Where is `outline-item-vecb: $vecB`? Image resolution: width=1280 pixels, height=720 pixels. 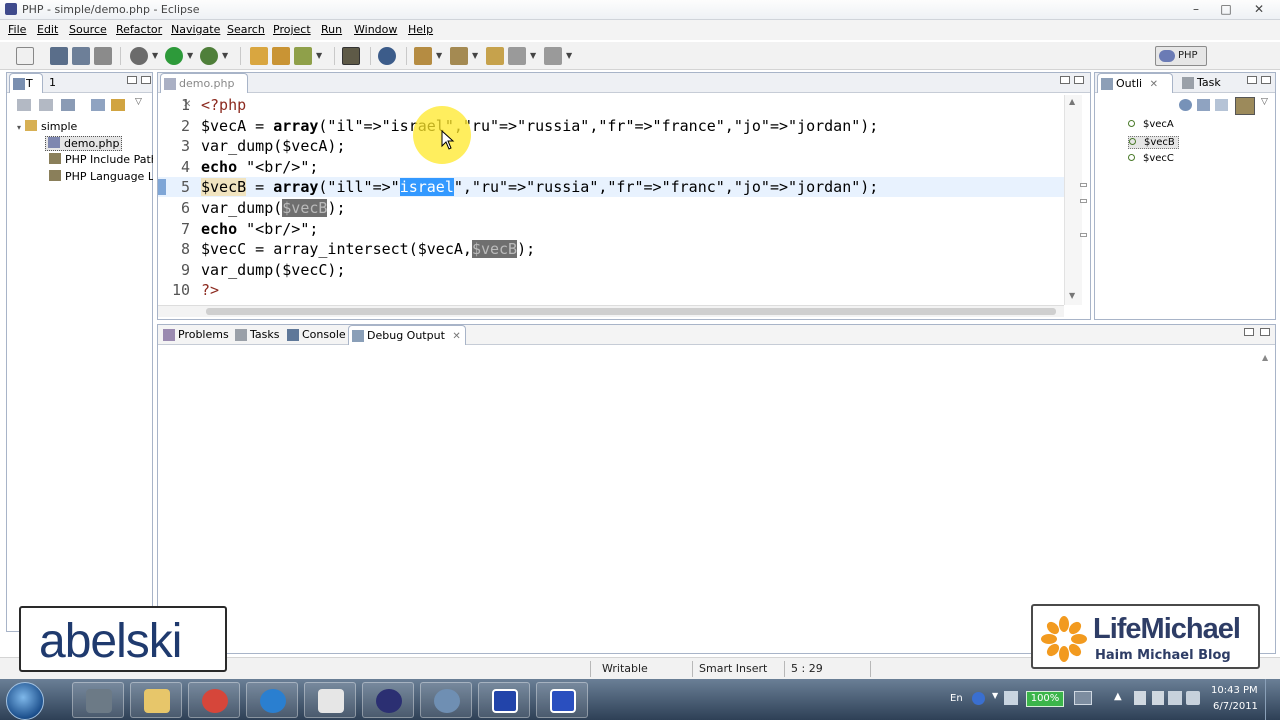 outline-item-vecb: $vecB is located at coordinates (1153, 142).